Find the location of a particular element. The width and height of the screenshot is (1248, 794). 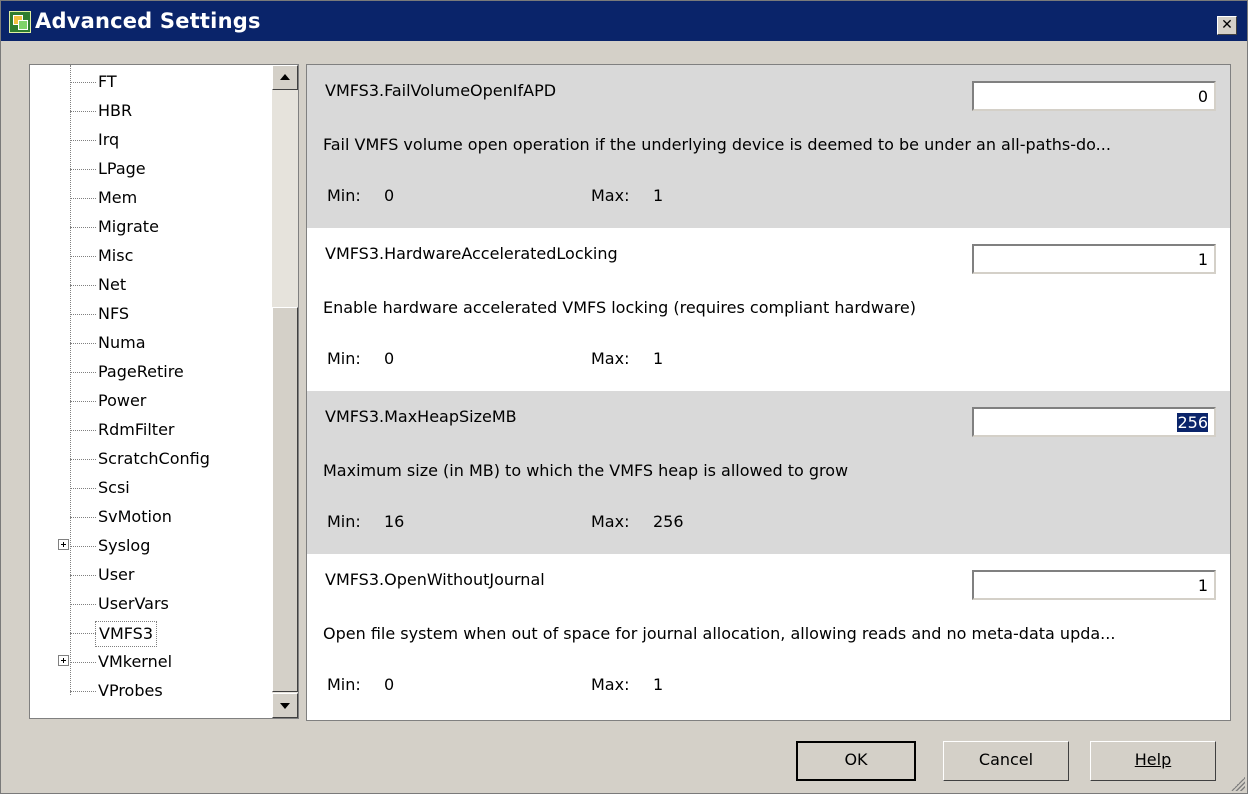

tree-item-label: Net is located at coordinates (112, 284).